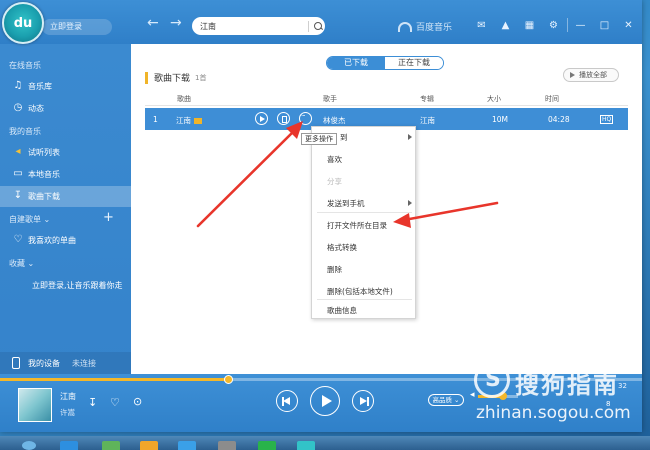 Image resolution: width=650 pixels, height=450 pixels. I want to click on sidebar-item-favorites: ♡ 我喜欢的单曲, so click(65, 240).